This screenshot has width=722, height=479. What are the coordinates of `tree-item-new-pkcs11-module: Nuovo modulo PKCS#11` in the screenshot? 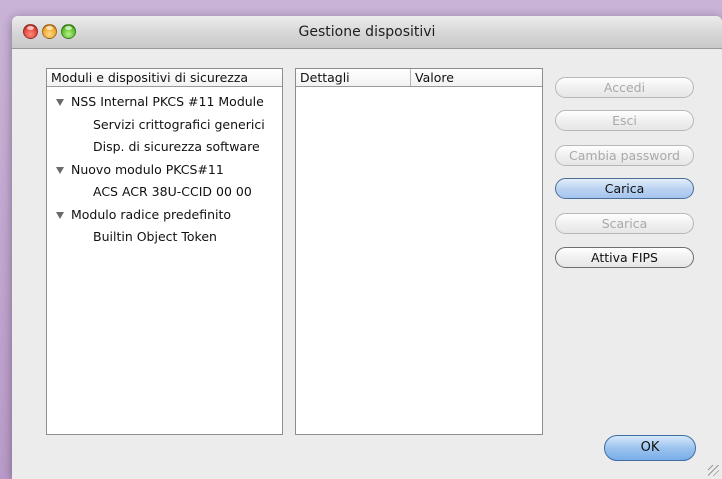 It's located at (164, 170).